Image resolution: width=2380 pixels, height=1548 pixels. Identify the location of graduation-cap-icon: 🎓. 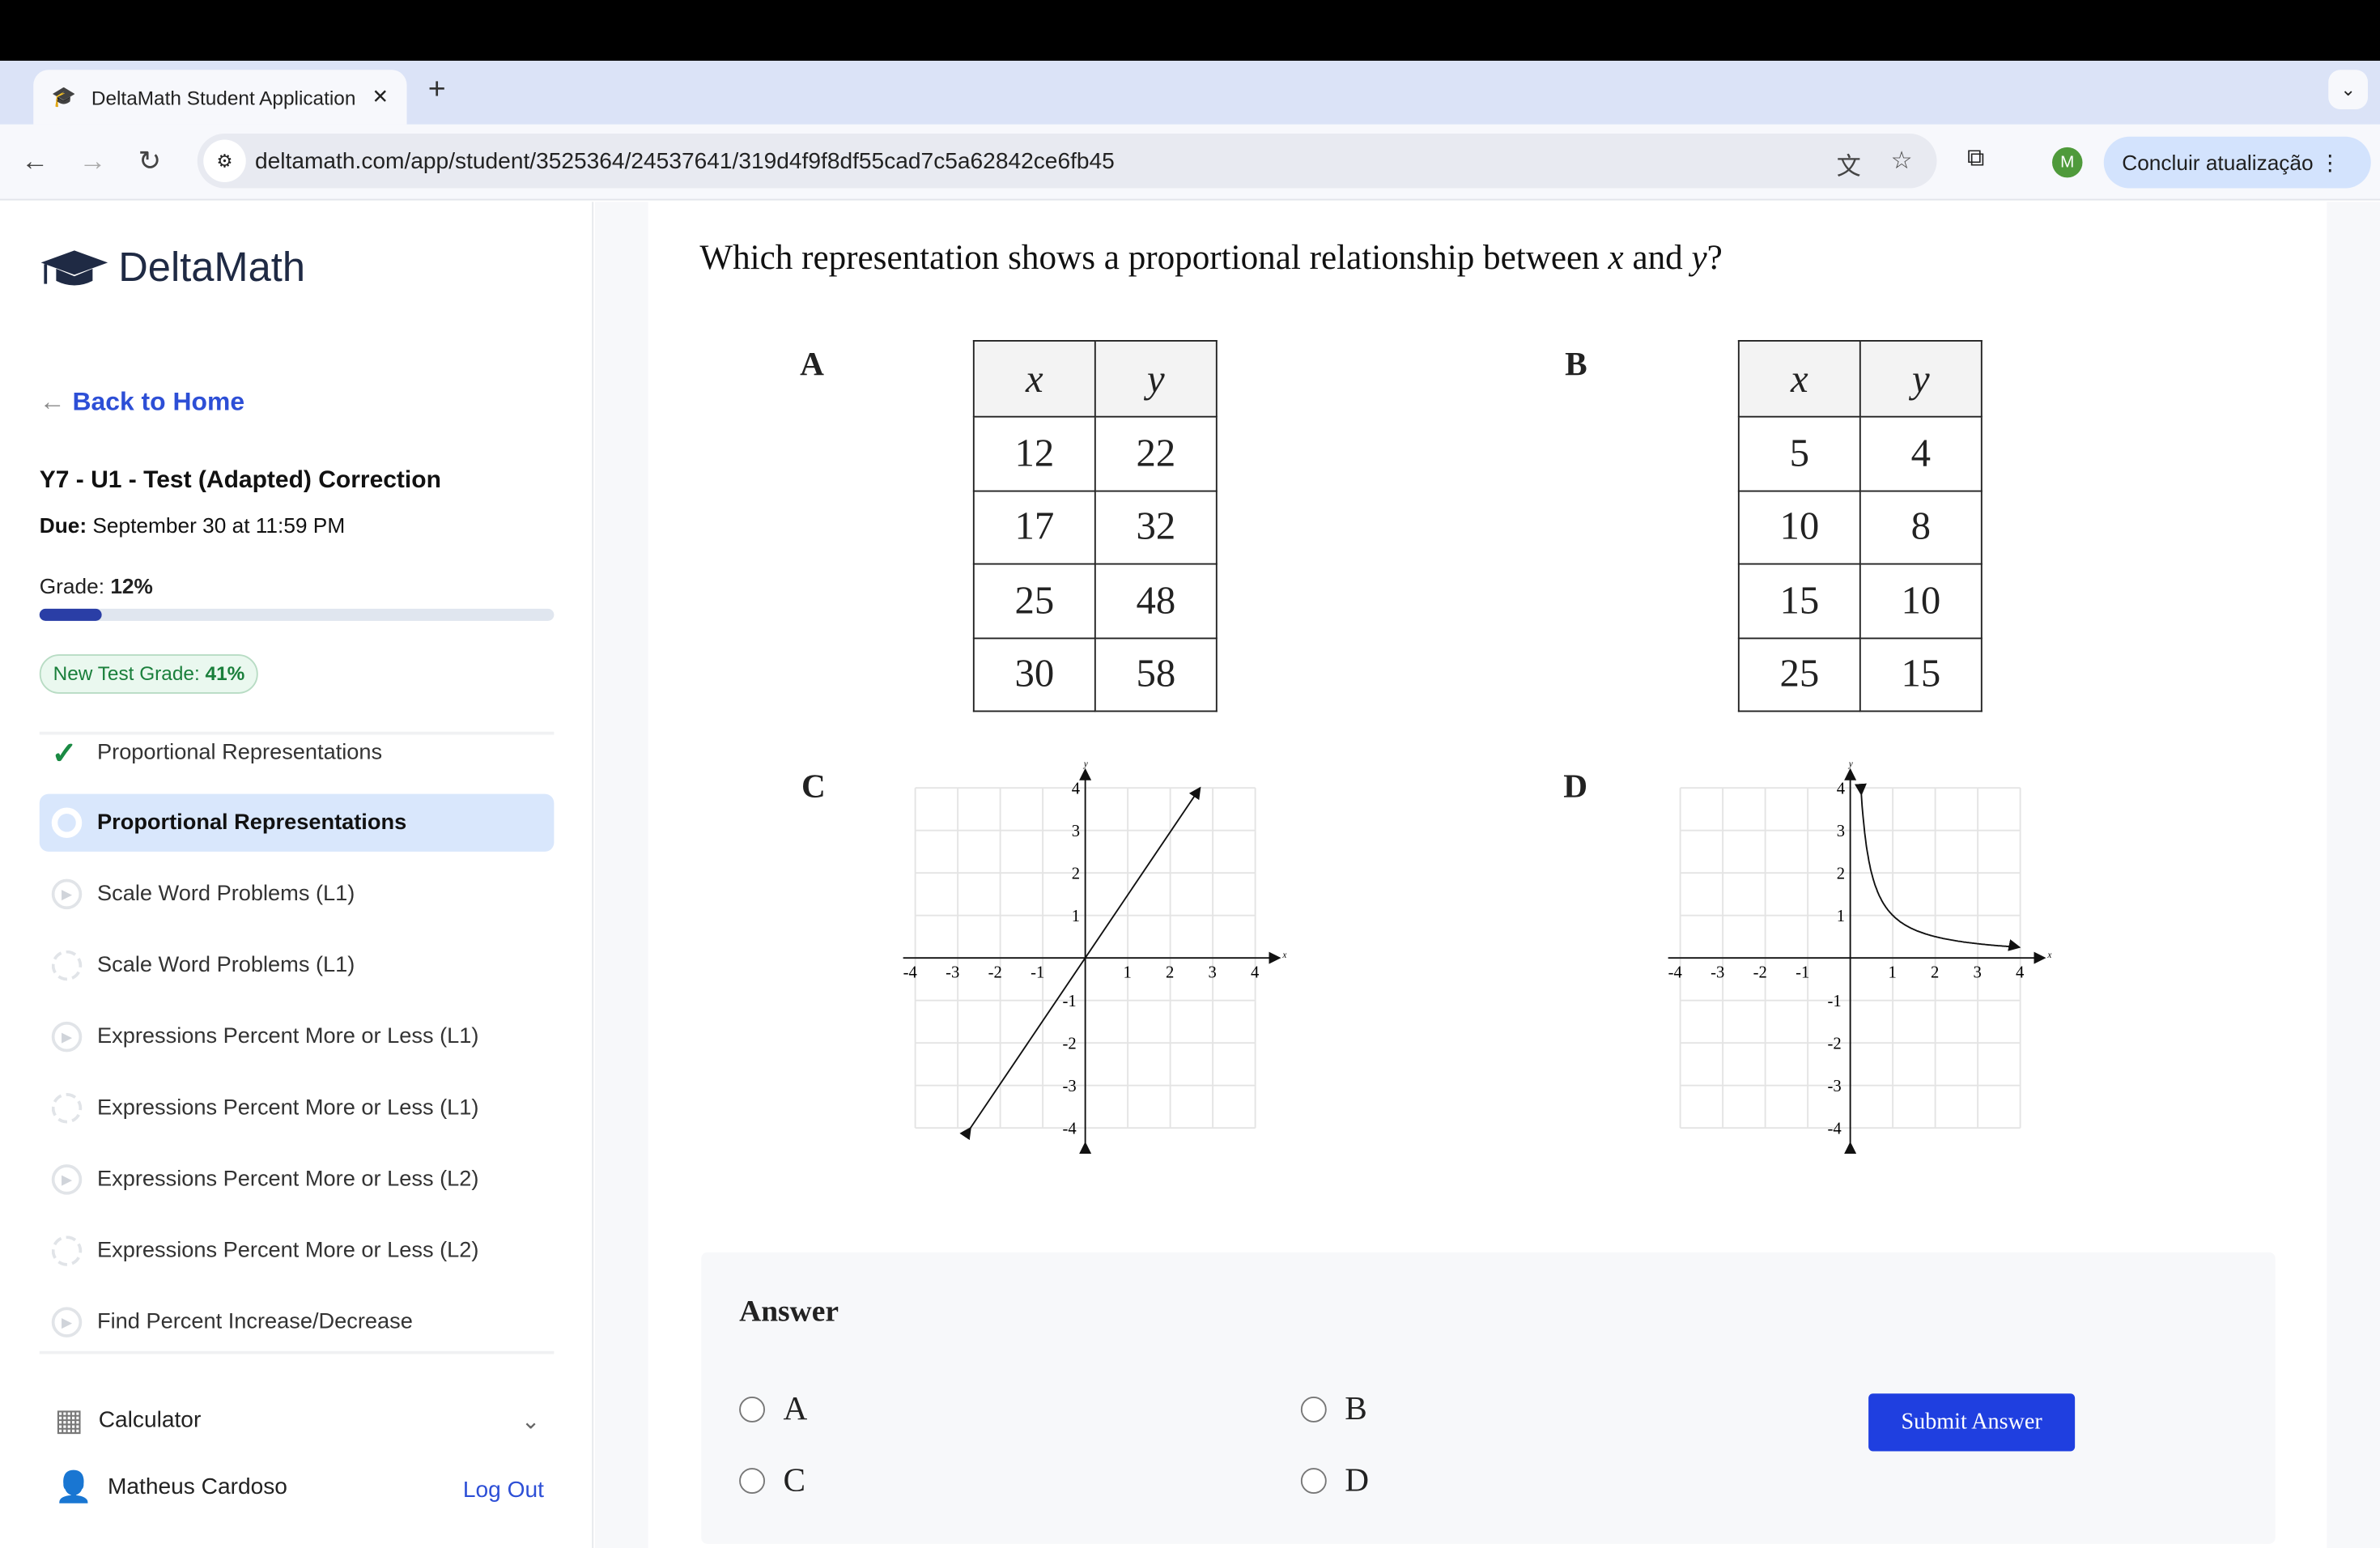
(64, 96).